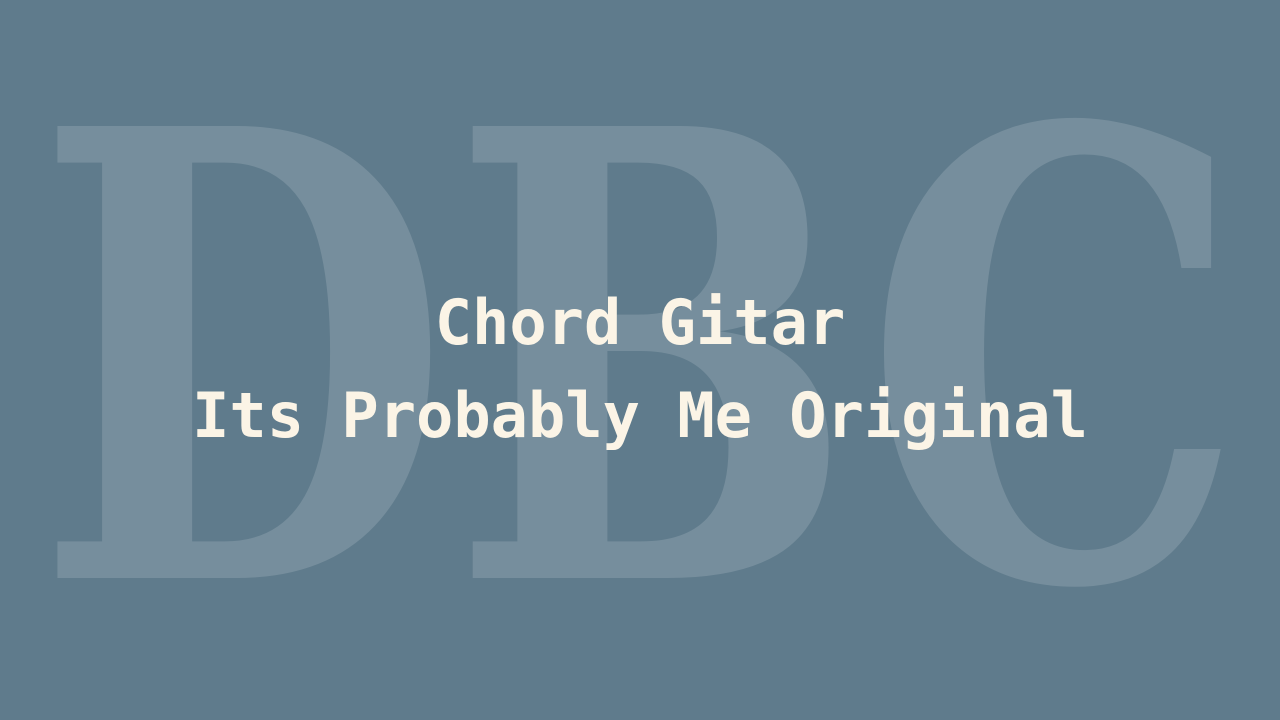 Image resolution: width=1280 pixels, height=720 pixels. What do you see at coordinates (640, 322) in the screenshot?
I see `title-line-1: Chord Gitar` at bounding box center [640, 322].